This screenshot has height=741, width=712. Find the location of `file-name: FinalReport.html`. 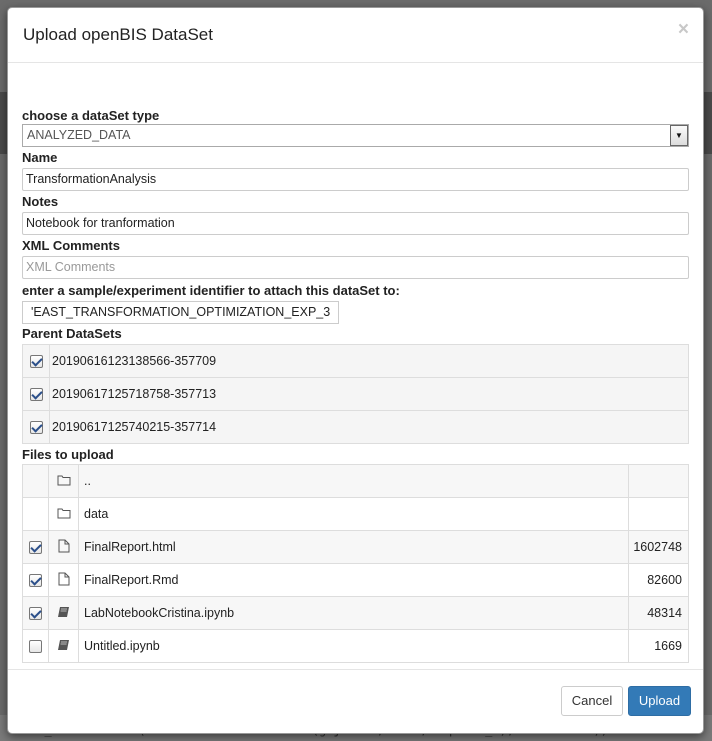

file-name: FinalReport.html is located at coordinates (353, 547).